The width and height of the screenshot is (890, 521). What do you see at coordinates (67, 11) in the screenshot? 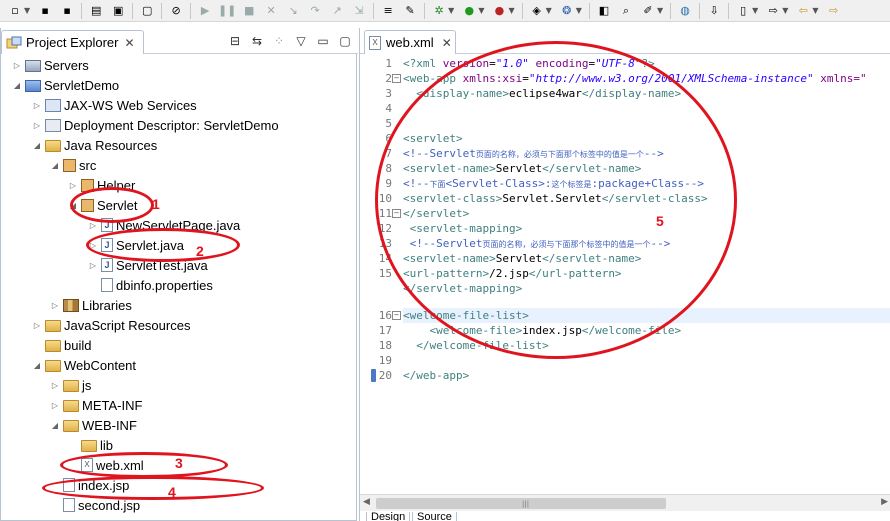
I see `save-all-icon: ▪` at bounding box center [67, 11].